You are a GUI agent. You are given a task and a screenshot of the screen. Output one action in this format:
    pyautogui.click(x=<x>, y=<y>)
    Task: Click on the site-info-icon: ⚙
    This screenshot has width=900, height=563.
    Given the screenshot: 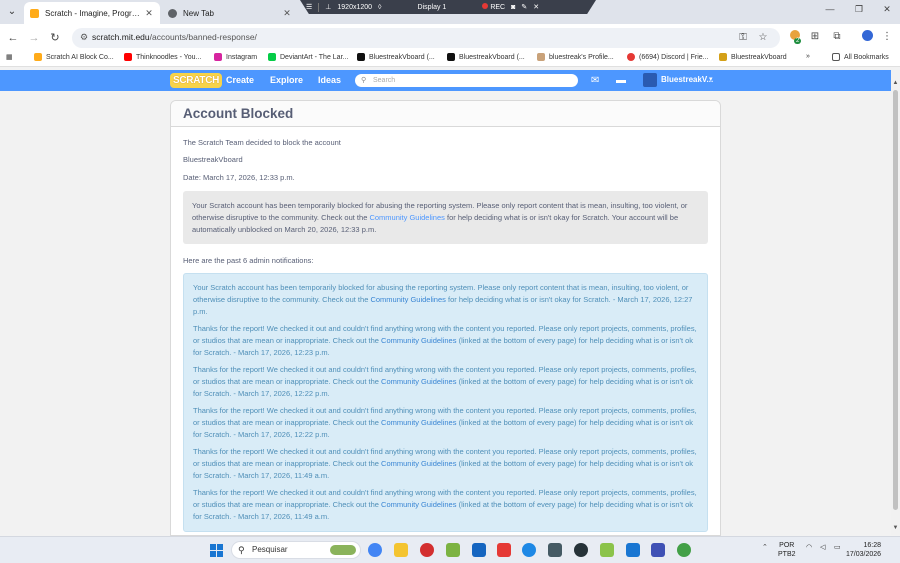 What is the action you would take?
    pyautogui.click(x=84, y=37)
    